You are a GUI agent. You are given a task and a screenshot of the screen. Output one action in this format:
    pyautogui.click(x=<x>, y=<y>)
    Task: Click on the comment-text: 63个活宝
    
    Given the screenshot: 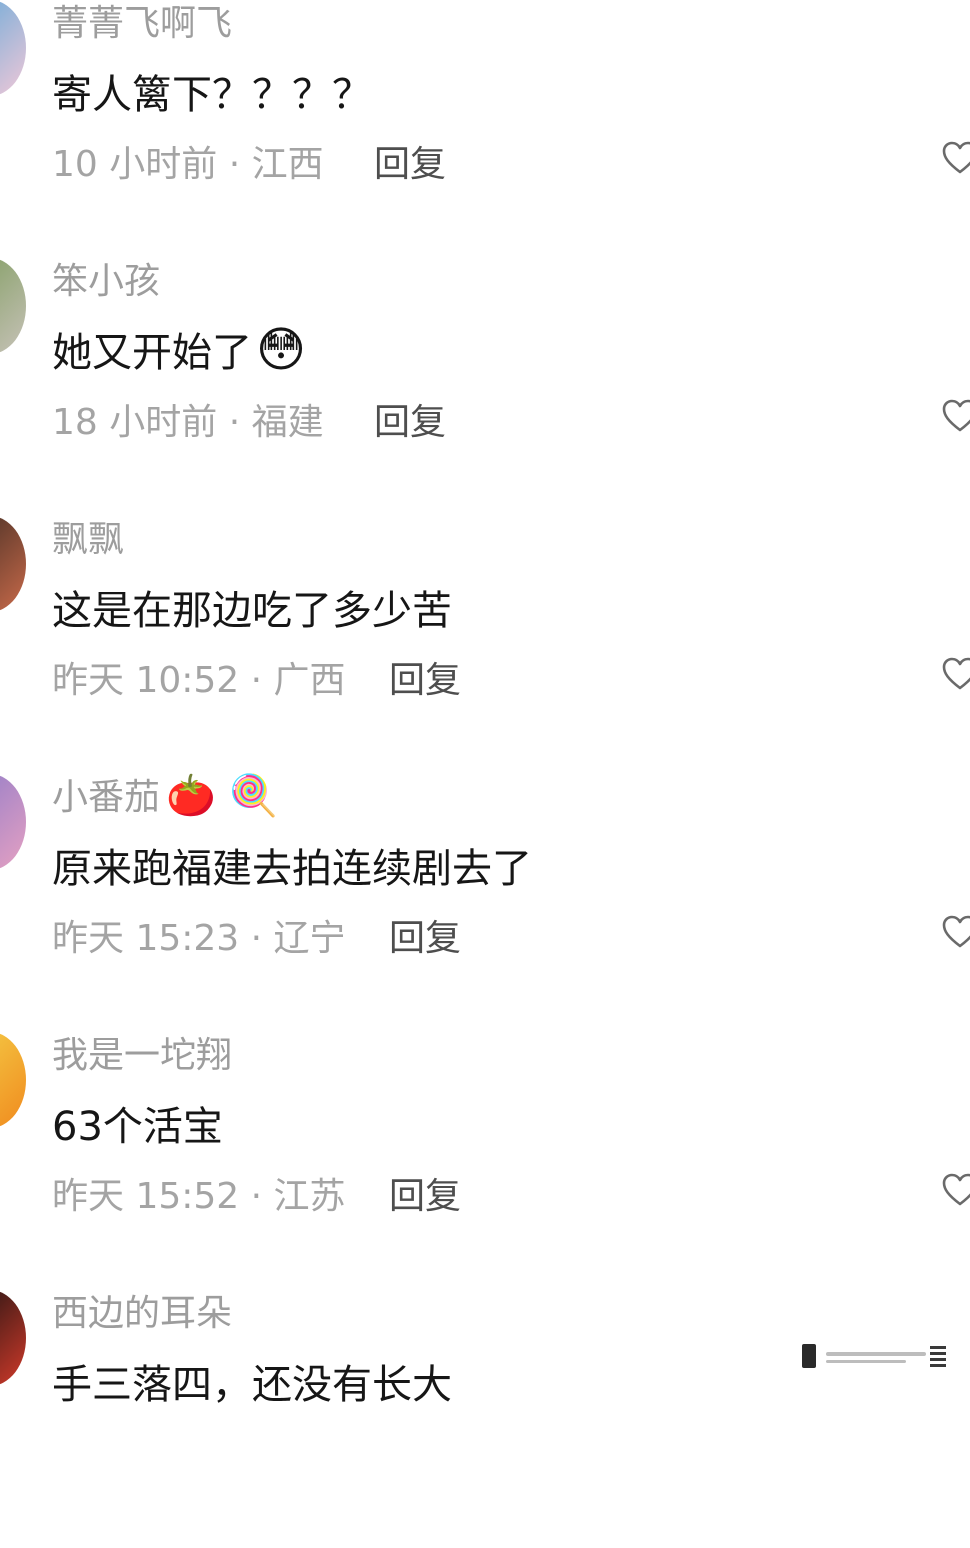 What is the action you would take?
    pyautogui.click(x=139, y=1125)
    